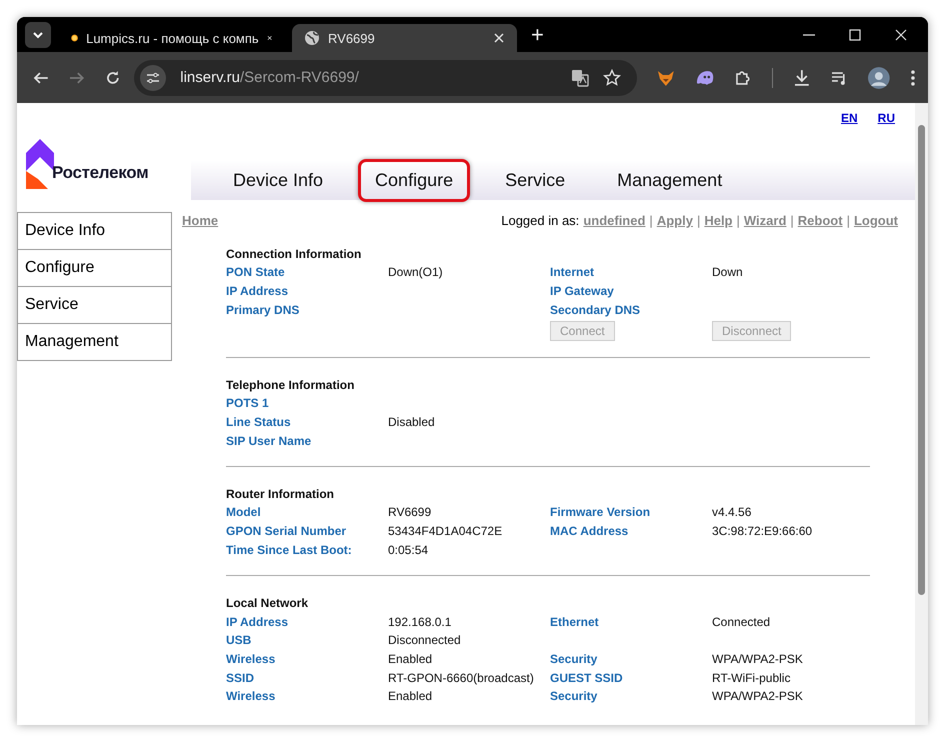 This screenshot has height=743, width=946. What do you see at coordinates (704, 77) in the screenshot?
I see `ghost-icon` at bounding box center [704, 77].